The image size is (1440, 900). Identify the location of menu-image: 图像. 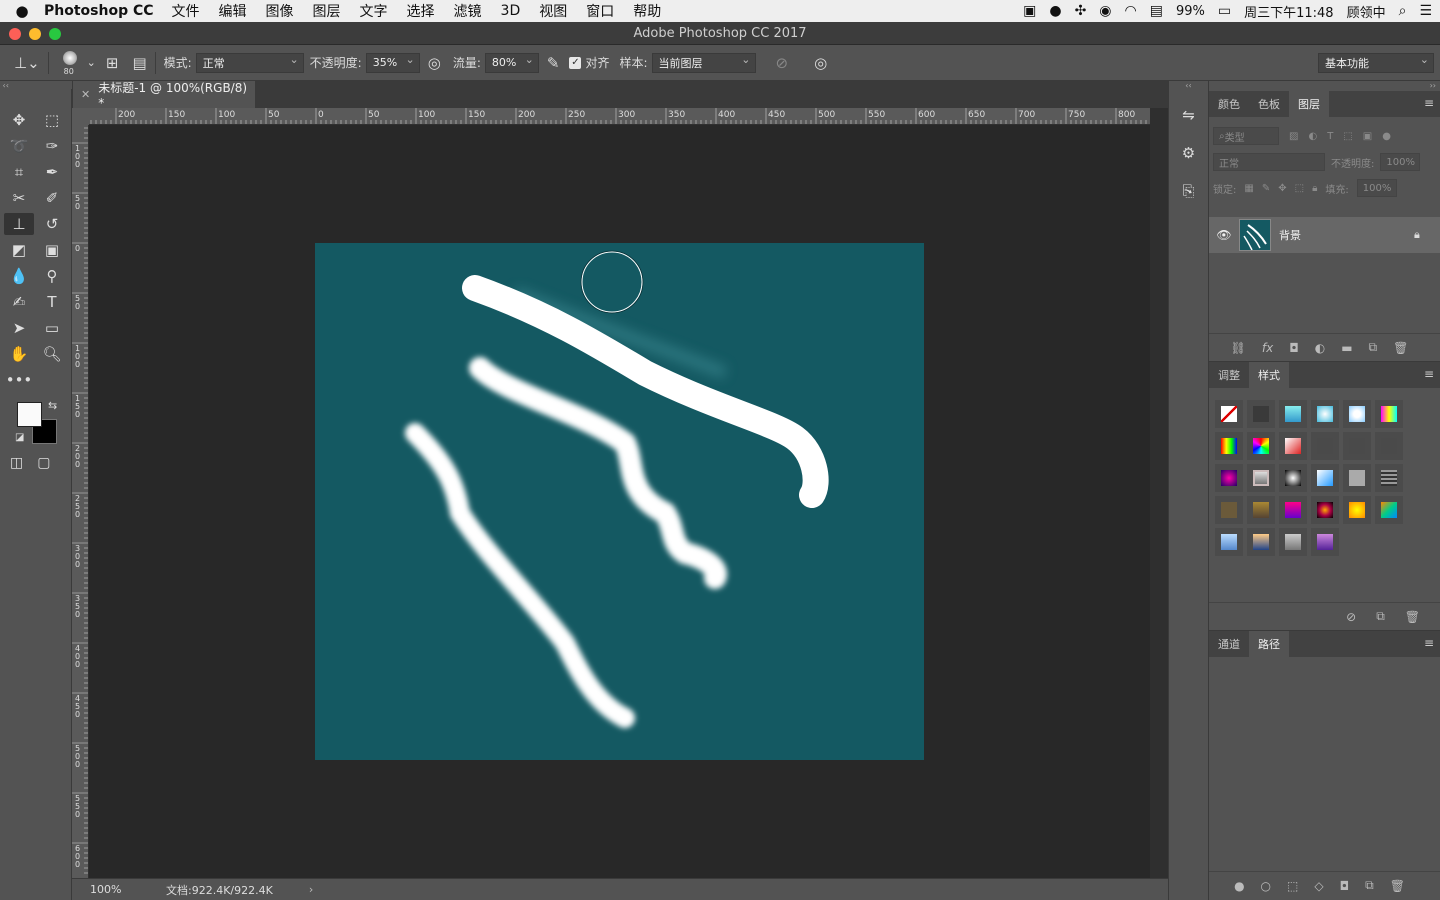
(280, 11).